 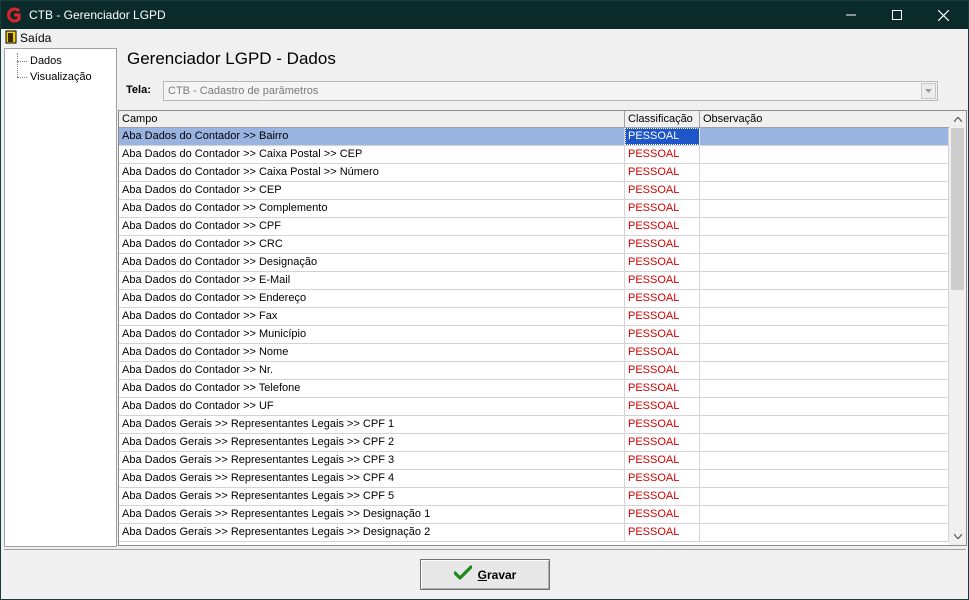 What do you see at coordinates (484, 15) in the screenshot?
I see `title-bar: CTB - Gerenciador LGPD` at bounding box center [484, 15].